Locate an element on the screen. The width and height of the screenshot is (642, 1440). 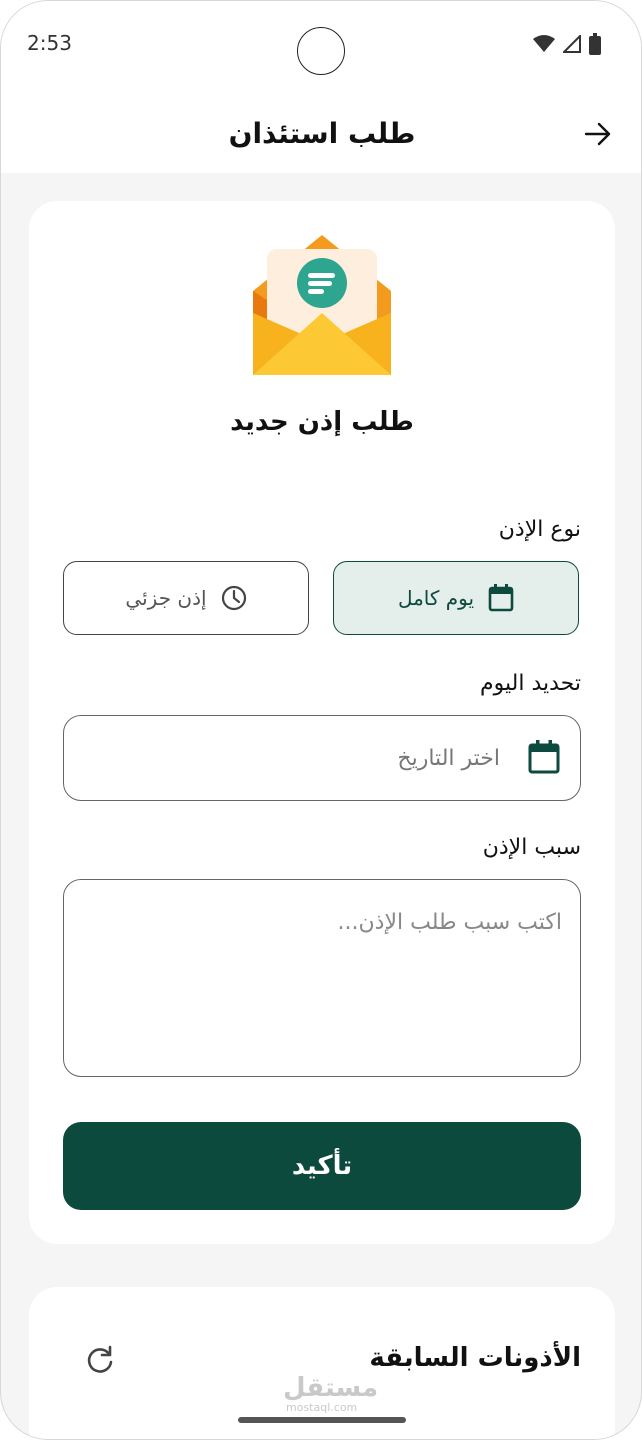
watermark-logo: مستقل is located at coordinates (331, 1388).